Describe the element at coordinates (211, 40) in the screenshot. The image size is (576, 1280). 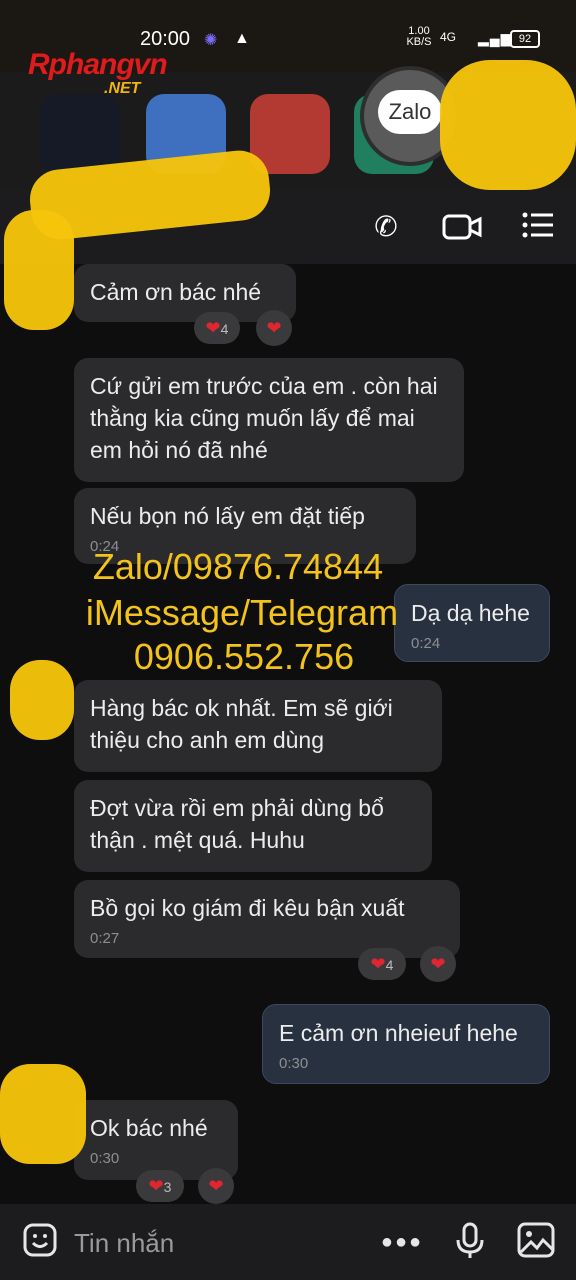
I see `notification-icon: ✺` at that location.